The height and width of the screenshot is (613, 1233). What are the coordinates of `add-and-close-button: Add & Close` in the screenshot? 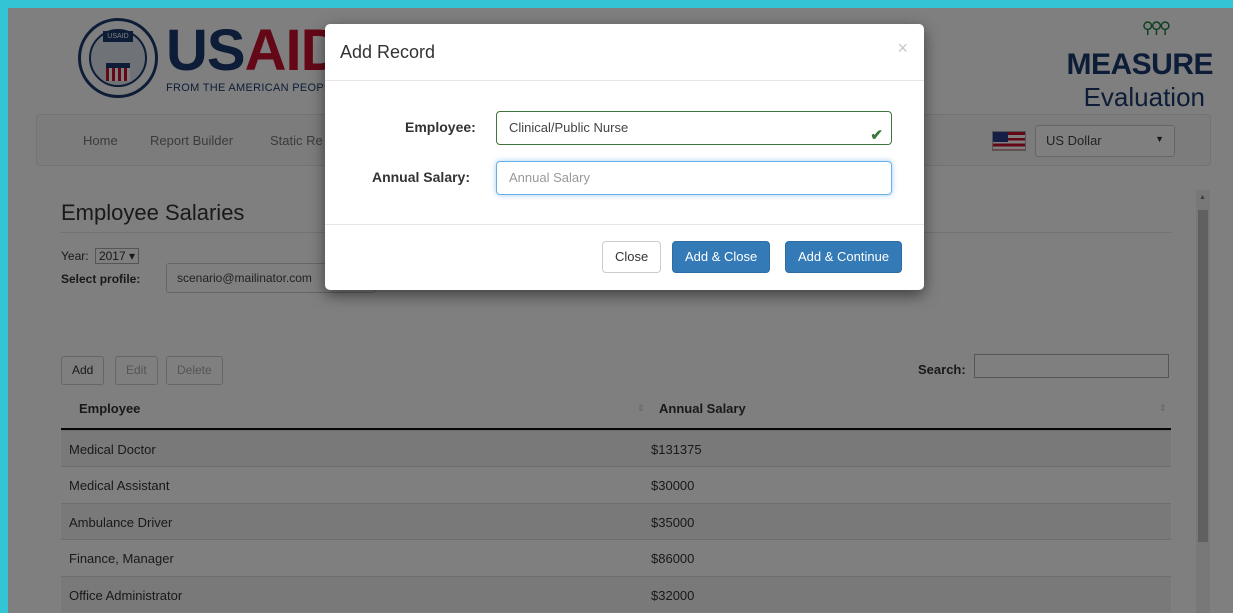 It's located at (721, 257).